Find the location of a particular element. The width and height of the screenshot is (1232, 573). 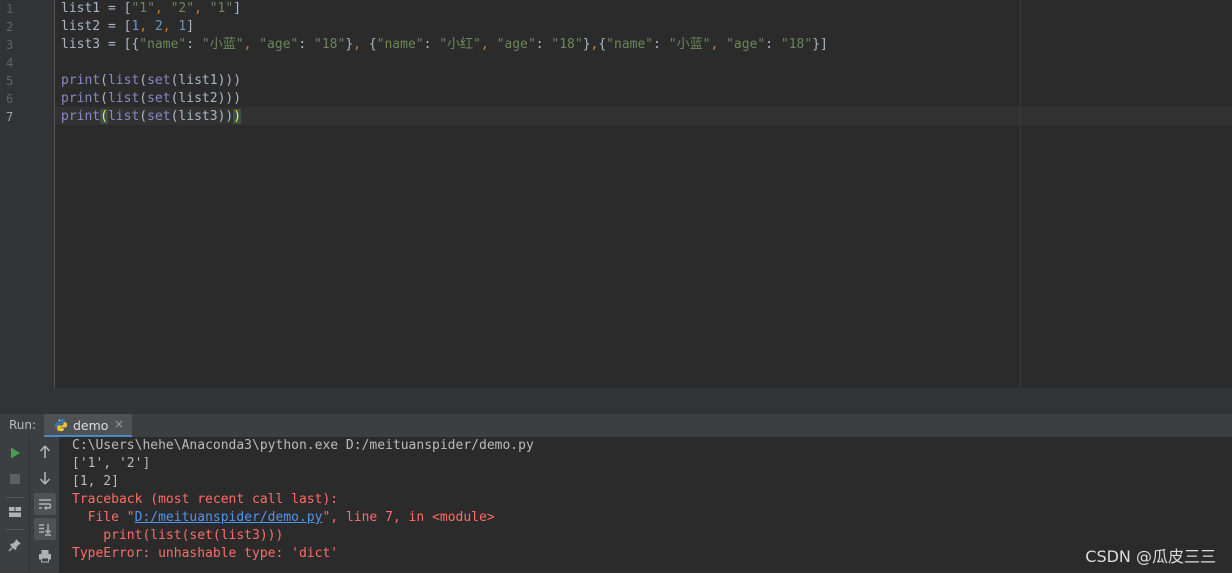

string-literal: "小蓝" is located at coordinates (222, 44).